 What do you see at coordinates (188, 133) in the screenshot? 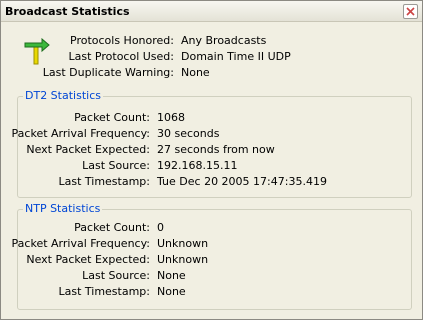
I see `dt2-value: 30 seconds` at bounding box center [188, 133].